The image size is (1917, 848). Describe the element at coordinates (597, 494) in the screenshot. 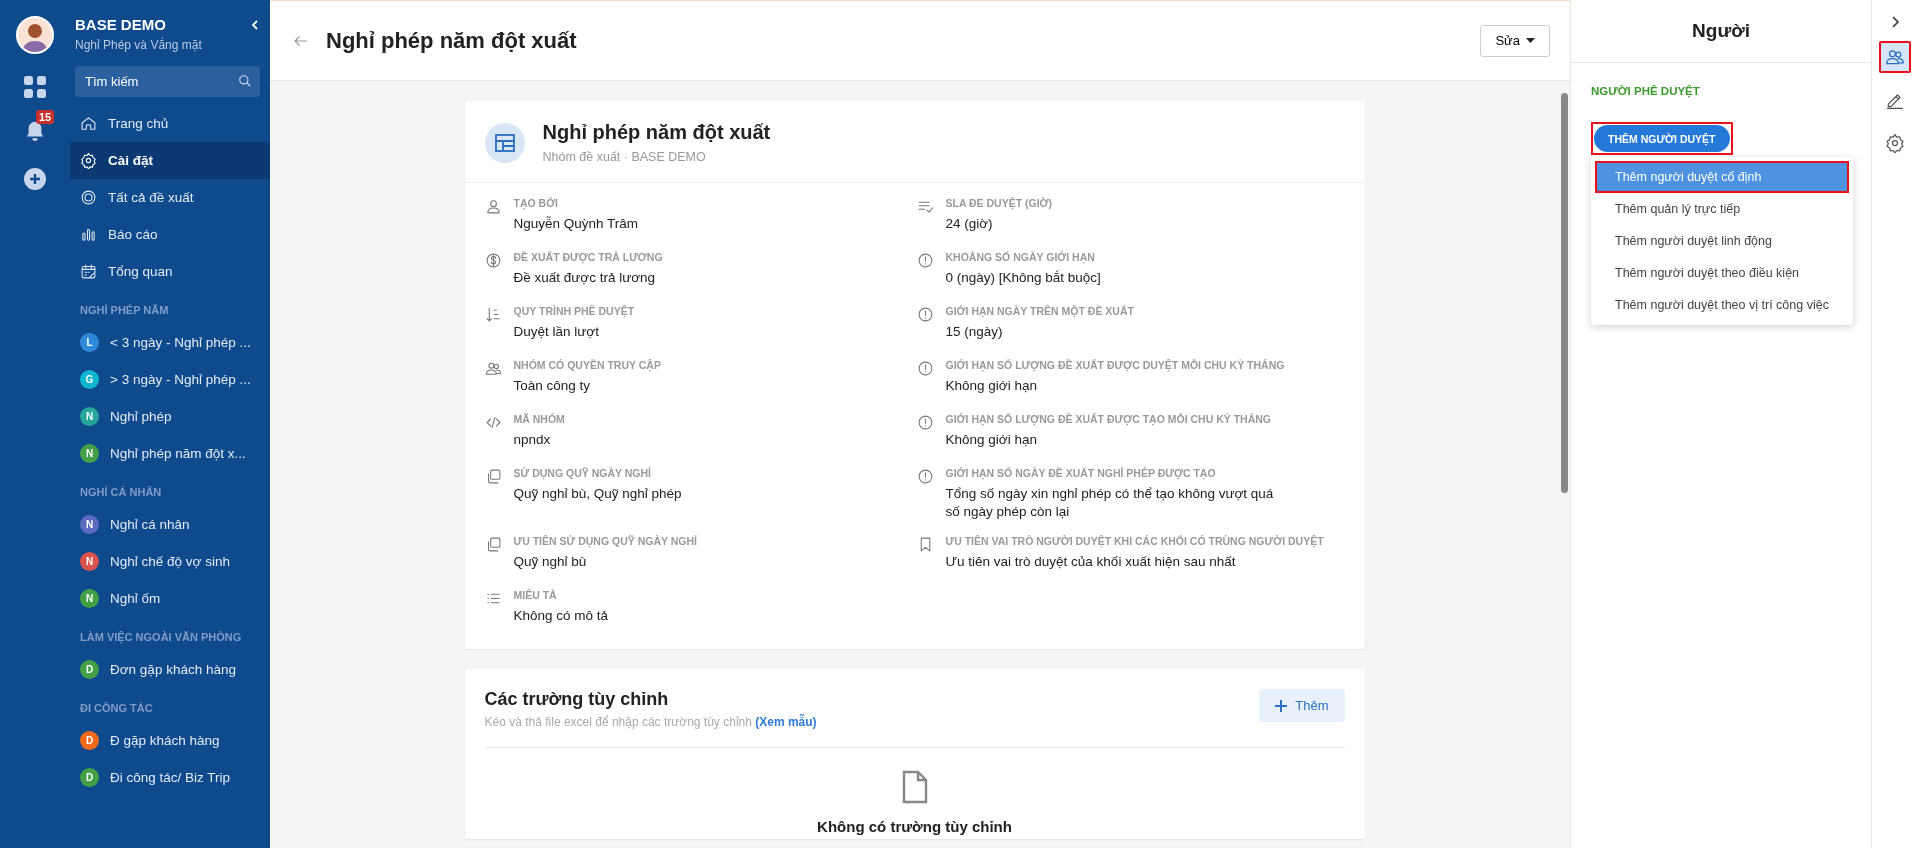

I see `field-value: Quỹ nghỉ bù, Quỹ nghỉ phép` at that location.